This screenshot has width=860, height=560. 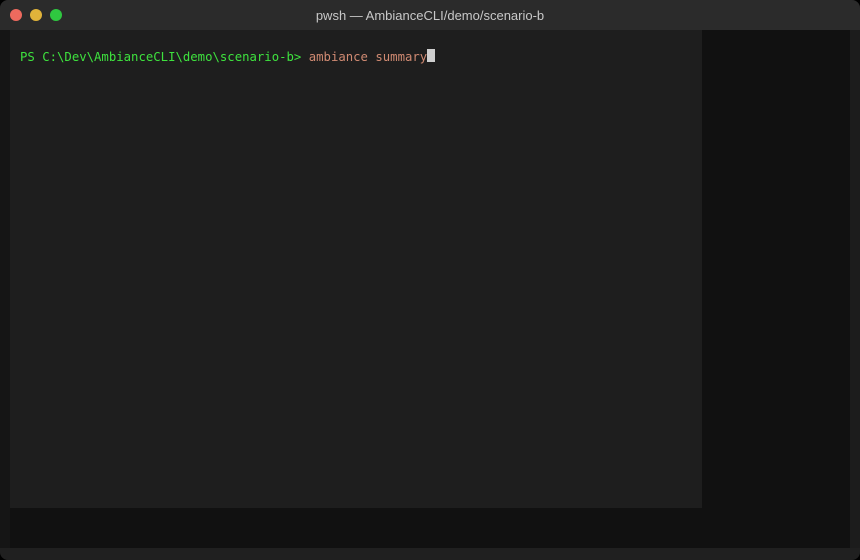 I want to click on text-cursor, so click(x=431, y=55).